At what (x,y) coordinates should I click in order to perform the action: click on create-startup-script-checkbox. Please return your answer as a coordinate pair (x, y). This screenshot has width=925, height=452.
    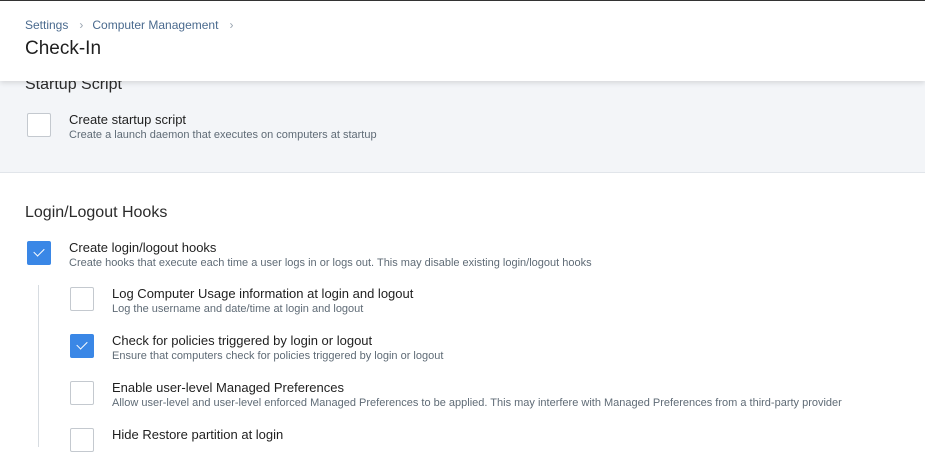
    Looking at the image, I should click on (39, 125).